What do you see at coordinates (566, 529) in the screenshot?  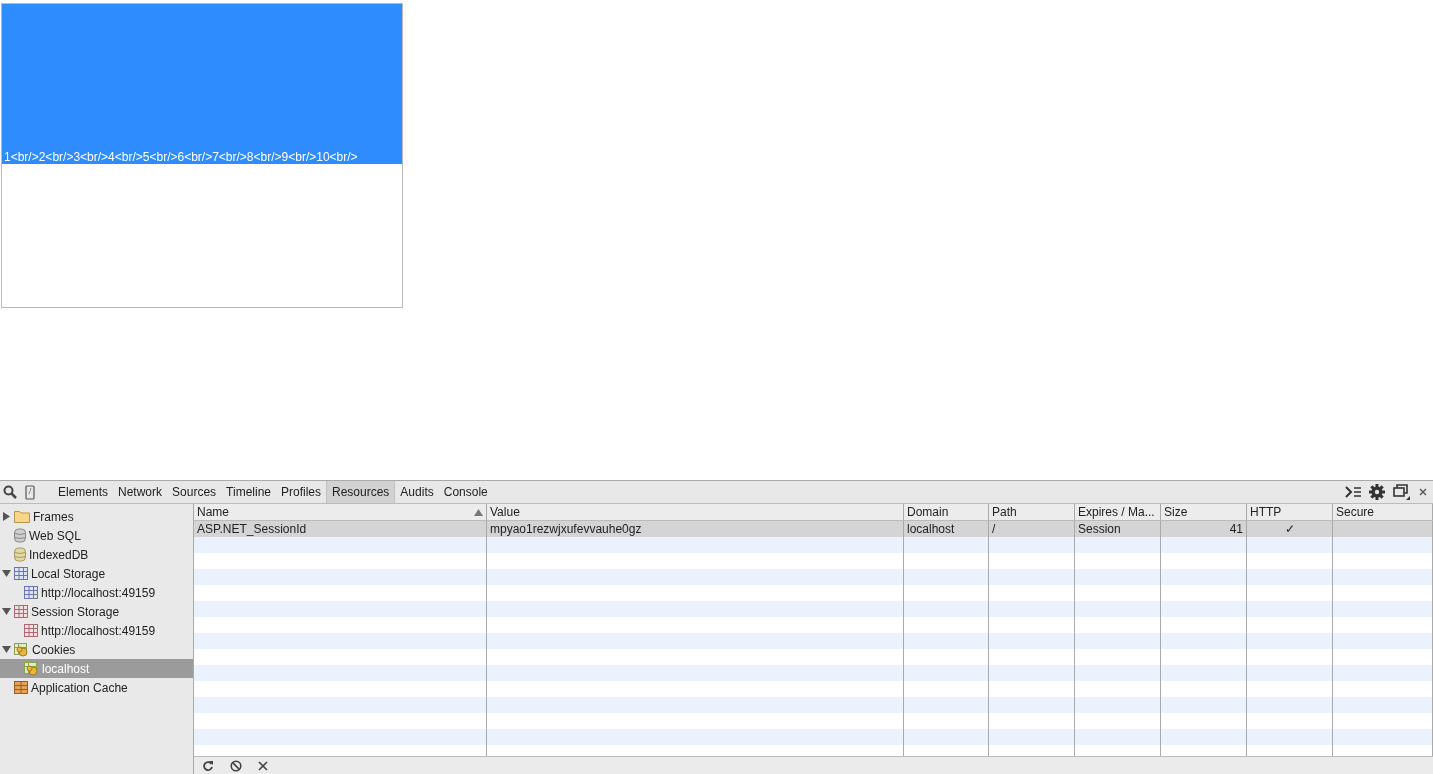 I see `table-cell: mpyao1rezwjxufevvauhe0gz` at bounding box center [566, 529].